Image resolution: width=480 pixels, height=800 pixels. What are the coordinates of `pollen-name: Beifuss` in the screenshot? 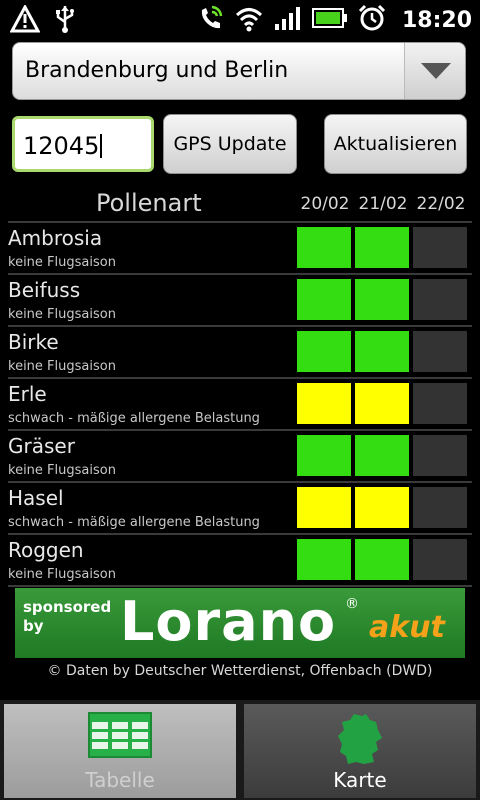 It's located at (44, 290).